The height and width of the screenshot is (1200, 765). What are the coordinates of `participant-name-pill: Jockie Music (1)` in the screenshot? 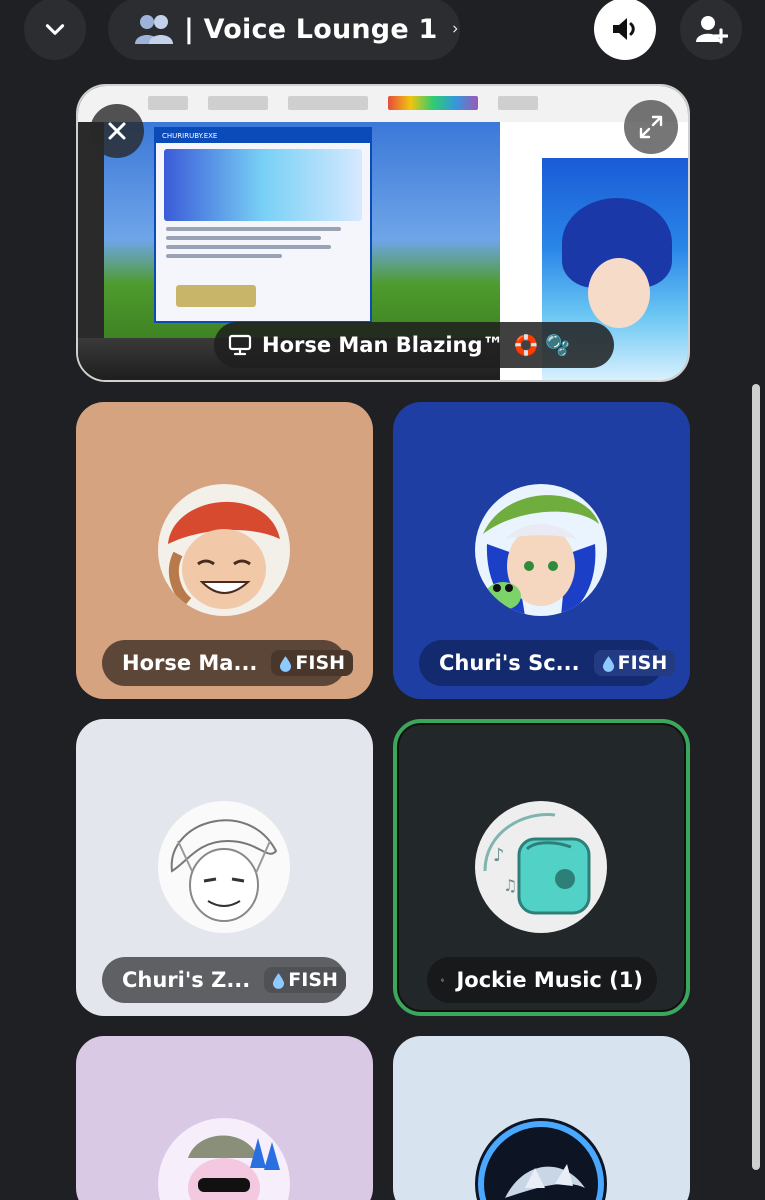 It's located at (542, 980).